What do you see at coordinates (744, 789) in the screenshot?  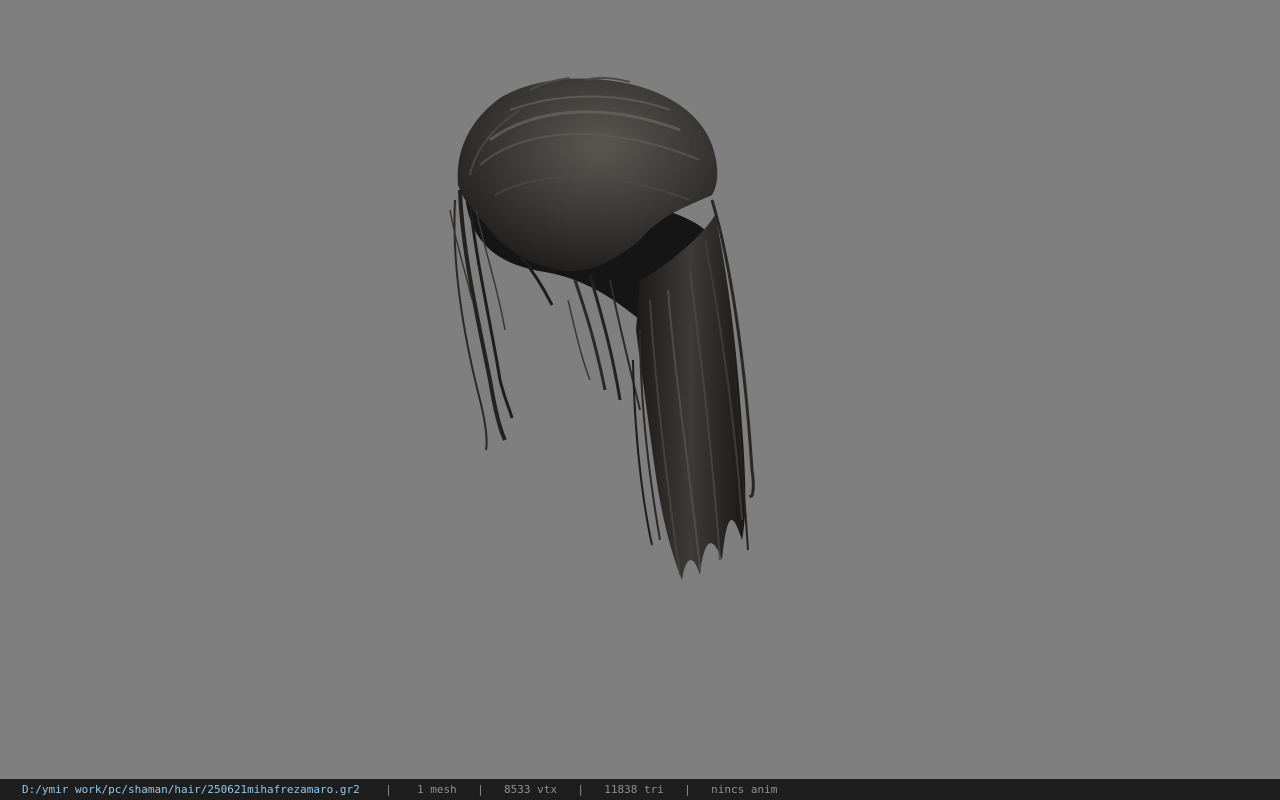 I see `anim-status-label: nincs anim` at bounding box center [744, 789].